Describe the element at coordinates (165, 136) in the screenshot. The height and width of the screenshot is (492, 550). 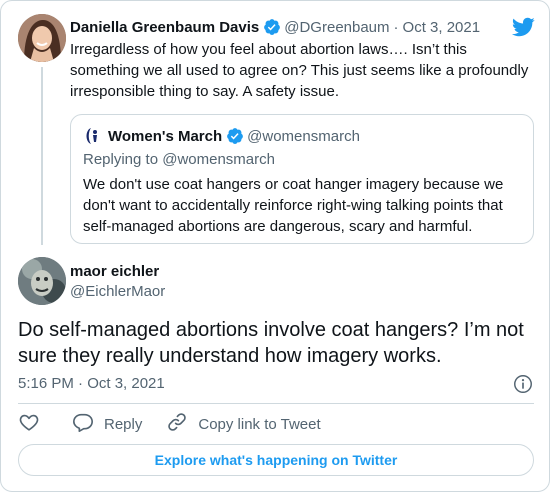
I see `quoted-author-name: Women's March` at that location.